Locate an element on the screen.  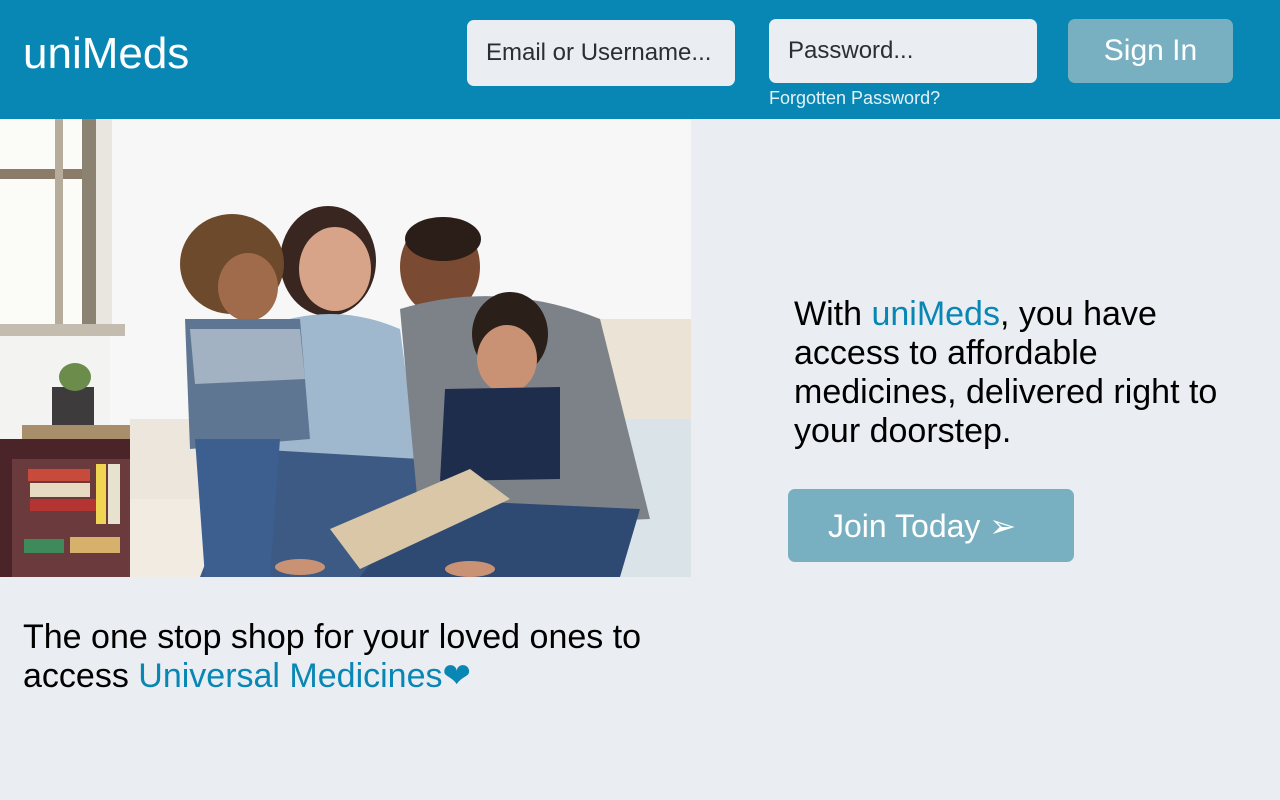
forgotten-password-link: Forgotten Password? is located at coordinates (854, 98).